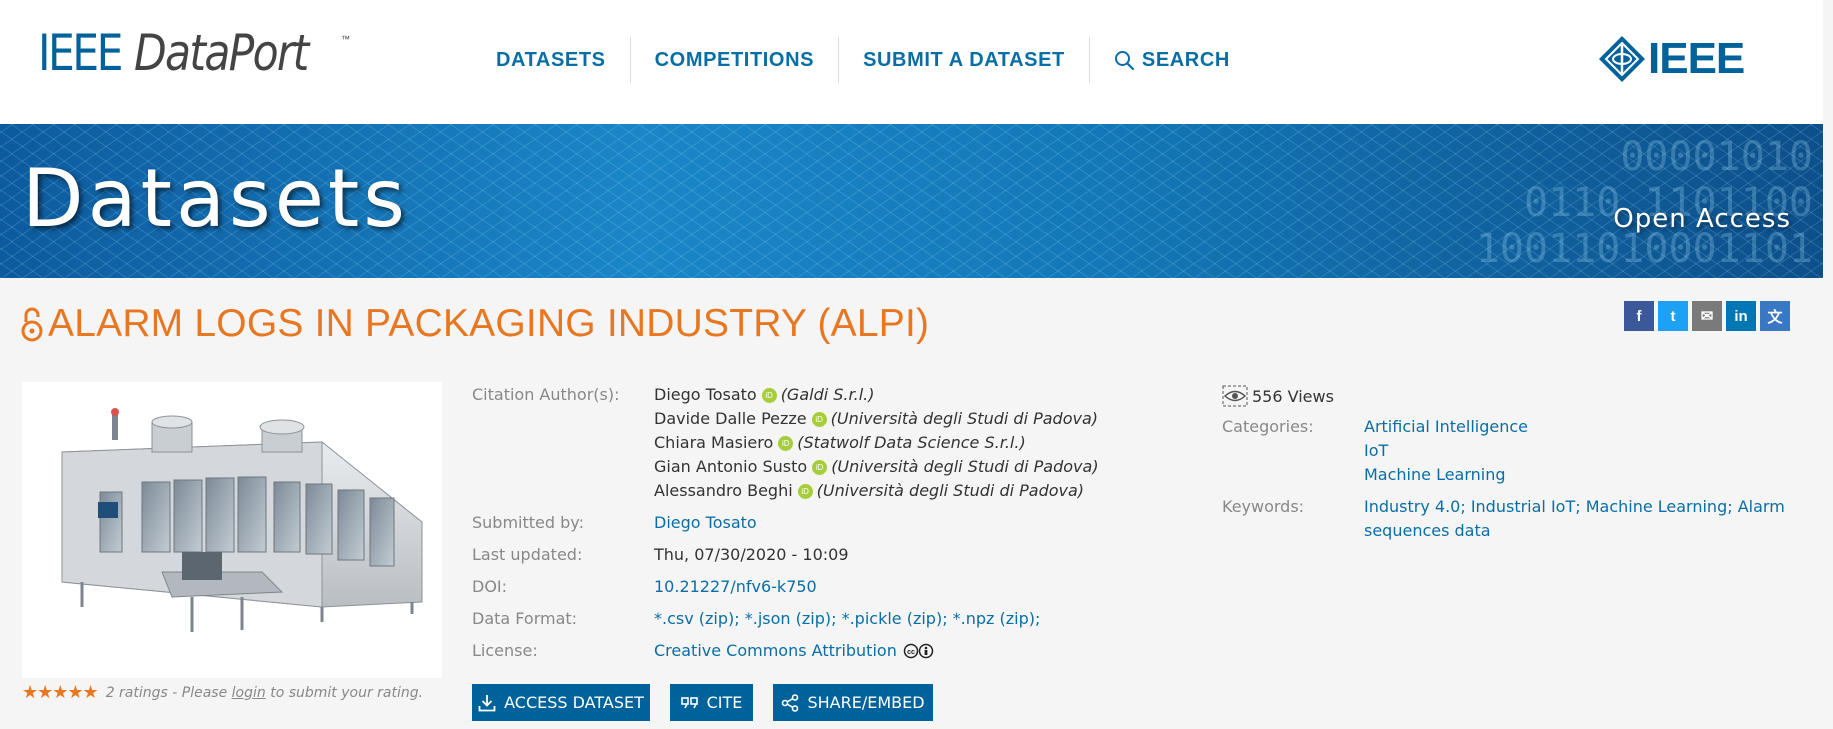 The width and height of the screenshot is (1833, 729). What do you see at coordinates (1622, 59) in the screenshot?
I see `ieee-diamond-icon` at bounding box center [1622, 59].